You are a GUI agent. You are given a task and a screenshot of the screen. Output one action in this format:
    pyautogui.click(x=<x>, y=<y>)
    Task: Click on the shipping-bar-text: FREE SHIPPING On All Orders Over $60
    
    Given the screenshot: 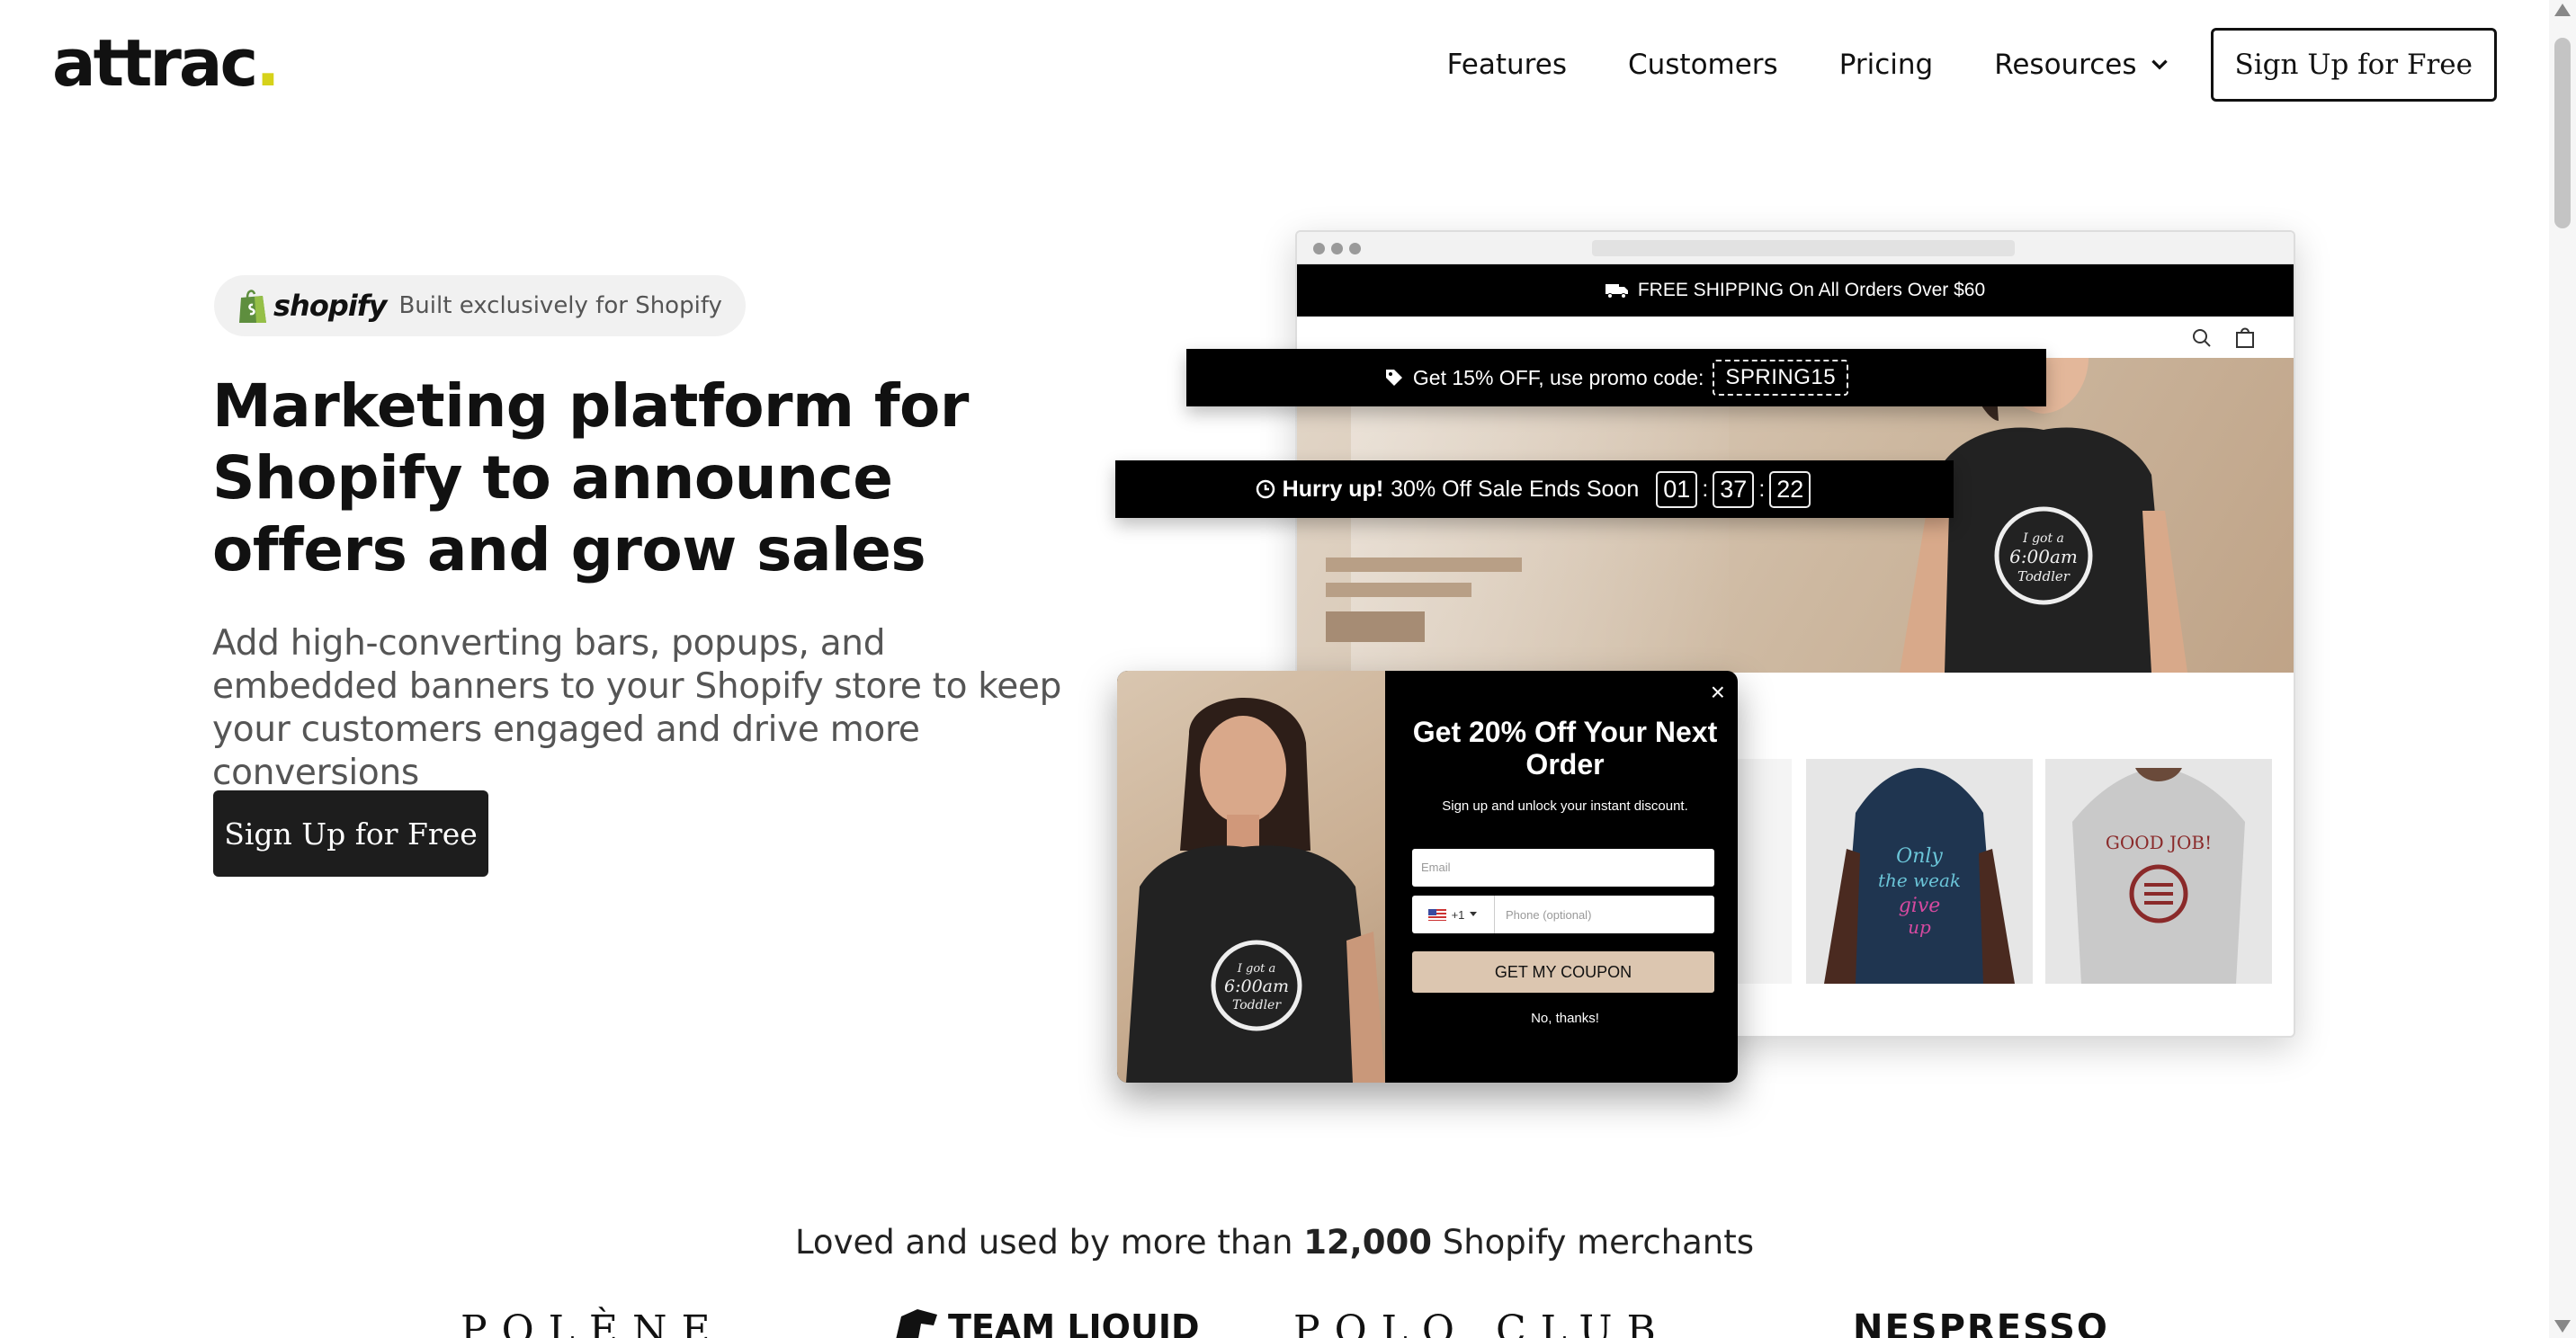 What is the action you would take?
    pyautogui.click(x=1811, y=290)
    